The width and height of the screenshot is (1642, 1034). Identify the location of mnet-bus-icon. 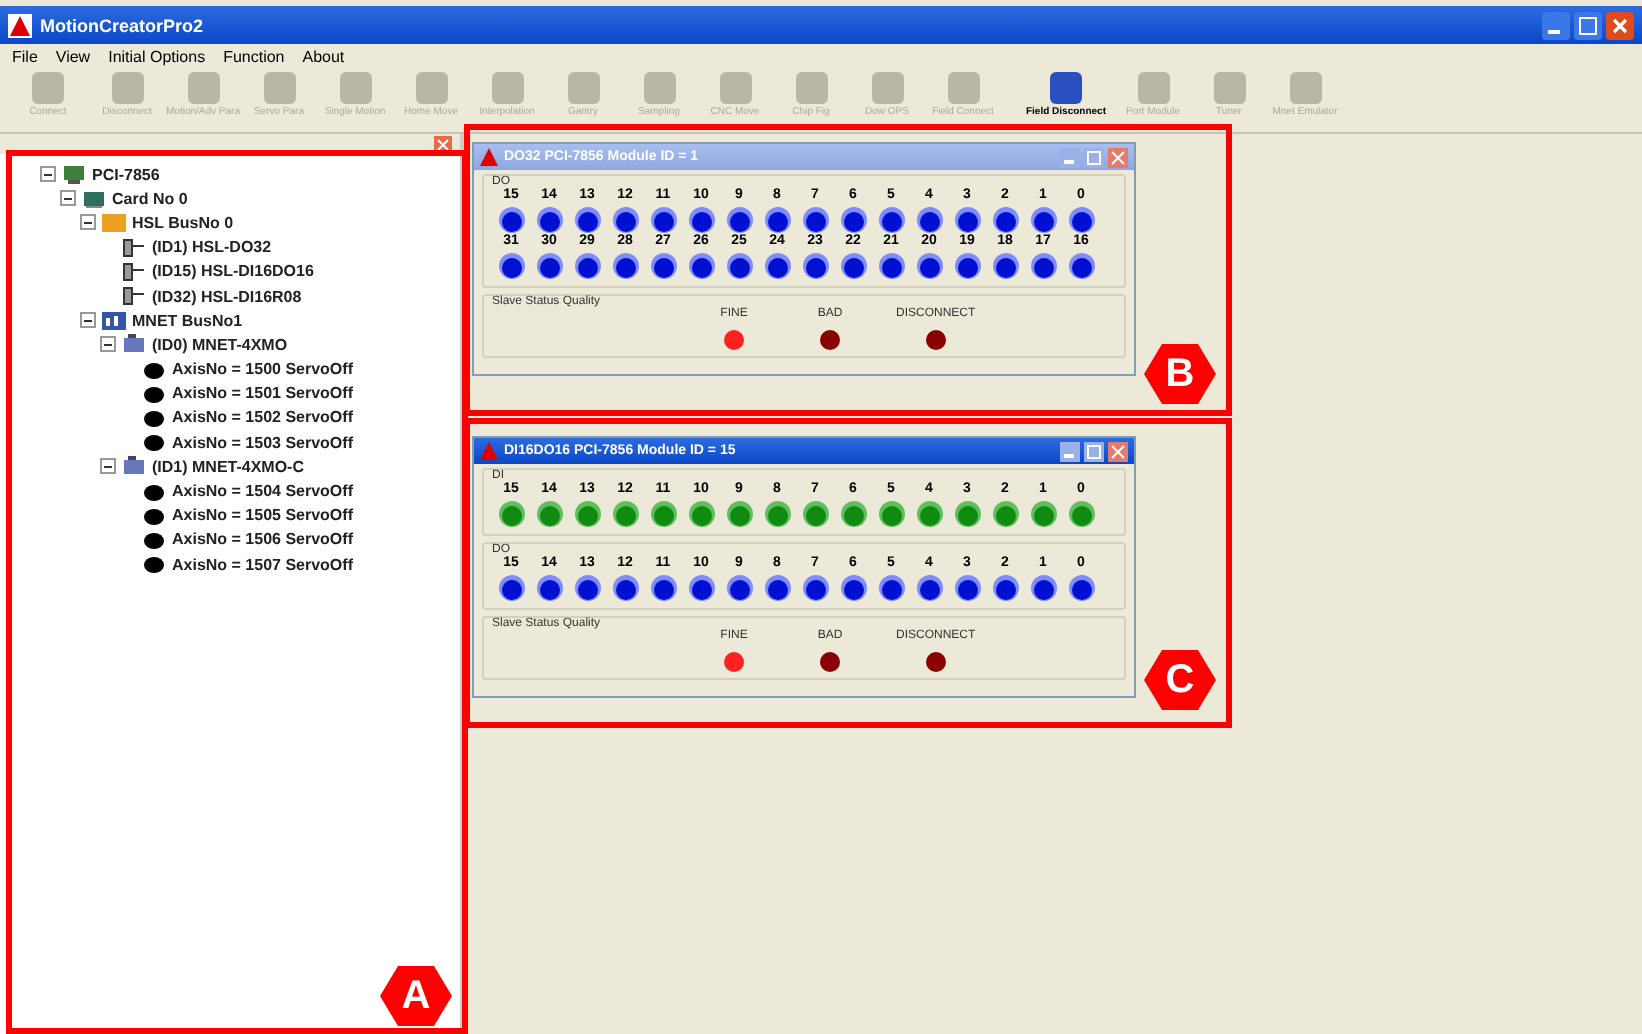
(114, 320).